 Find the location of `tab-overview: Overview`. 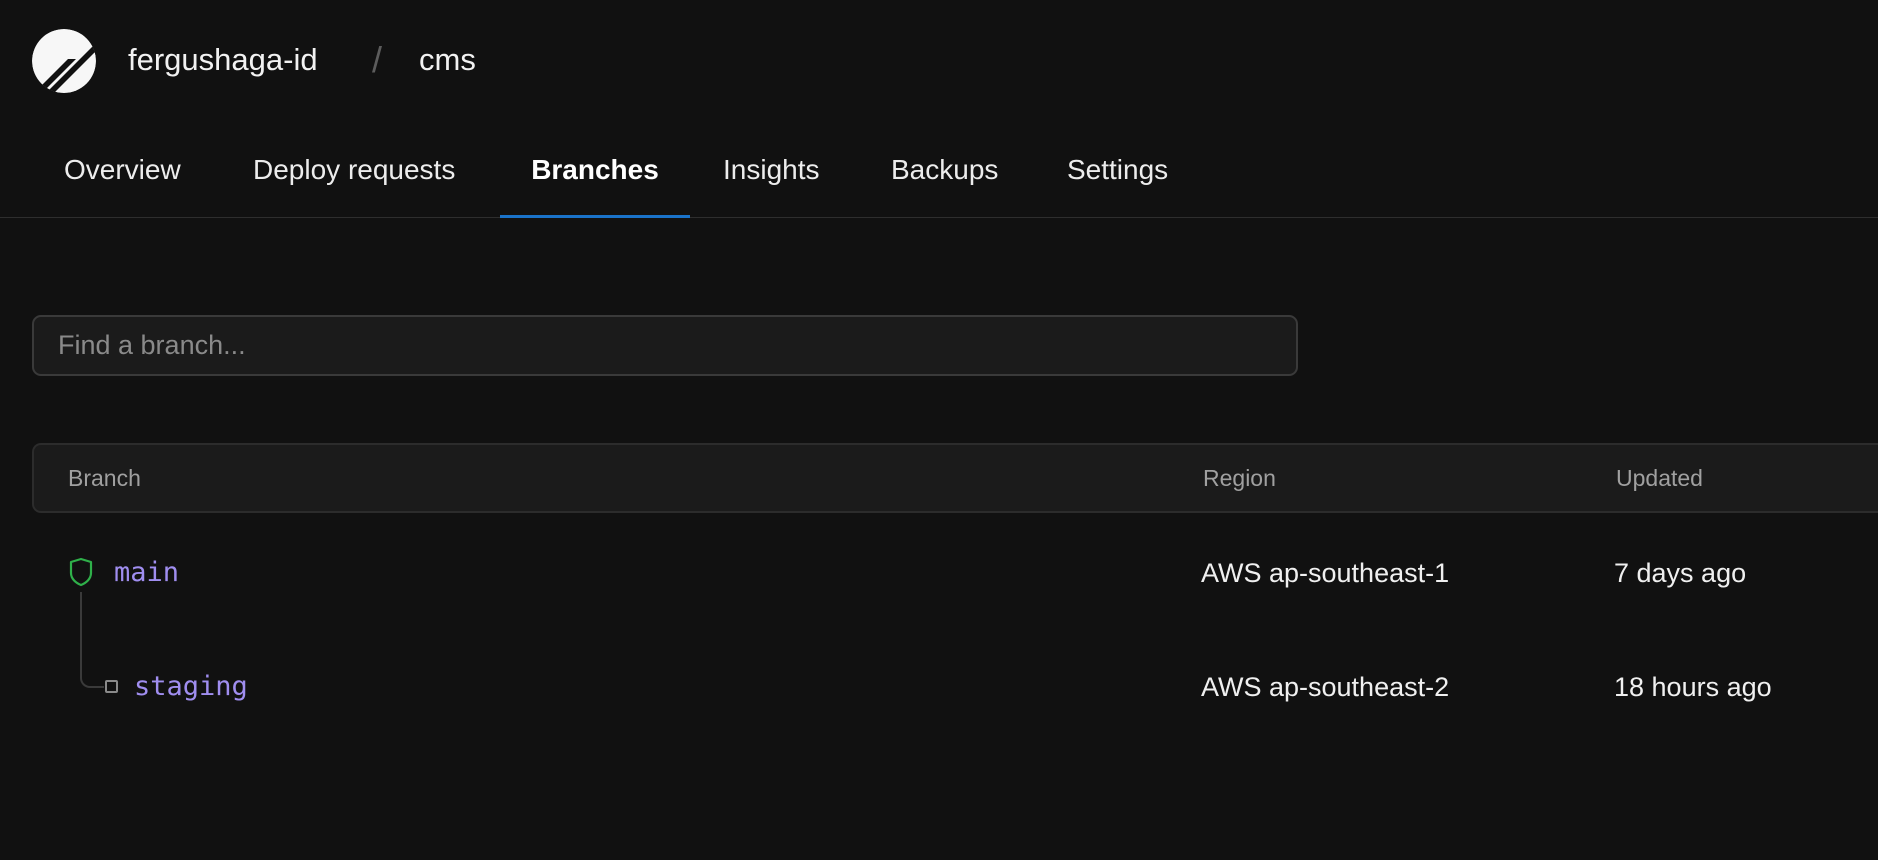

tab-overview: Overview is located at coordinates (122, 173).